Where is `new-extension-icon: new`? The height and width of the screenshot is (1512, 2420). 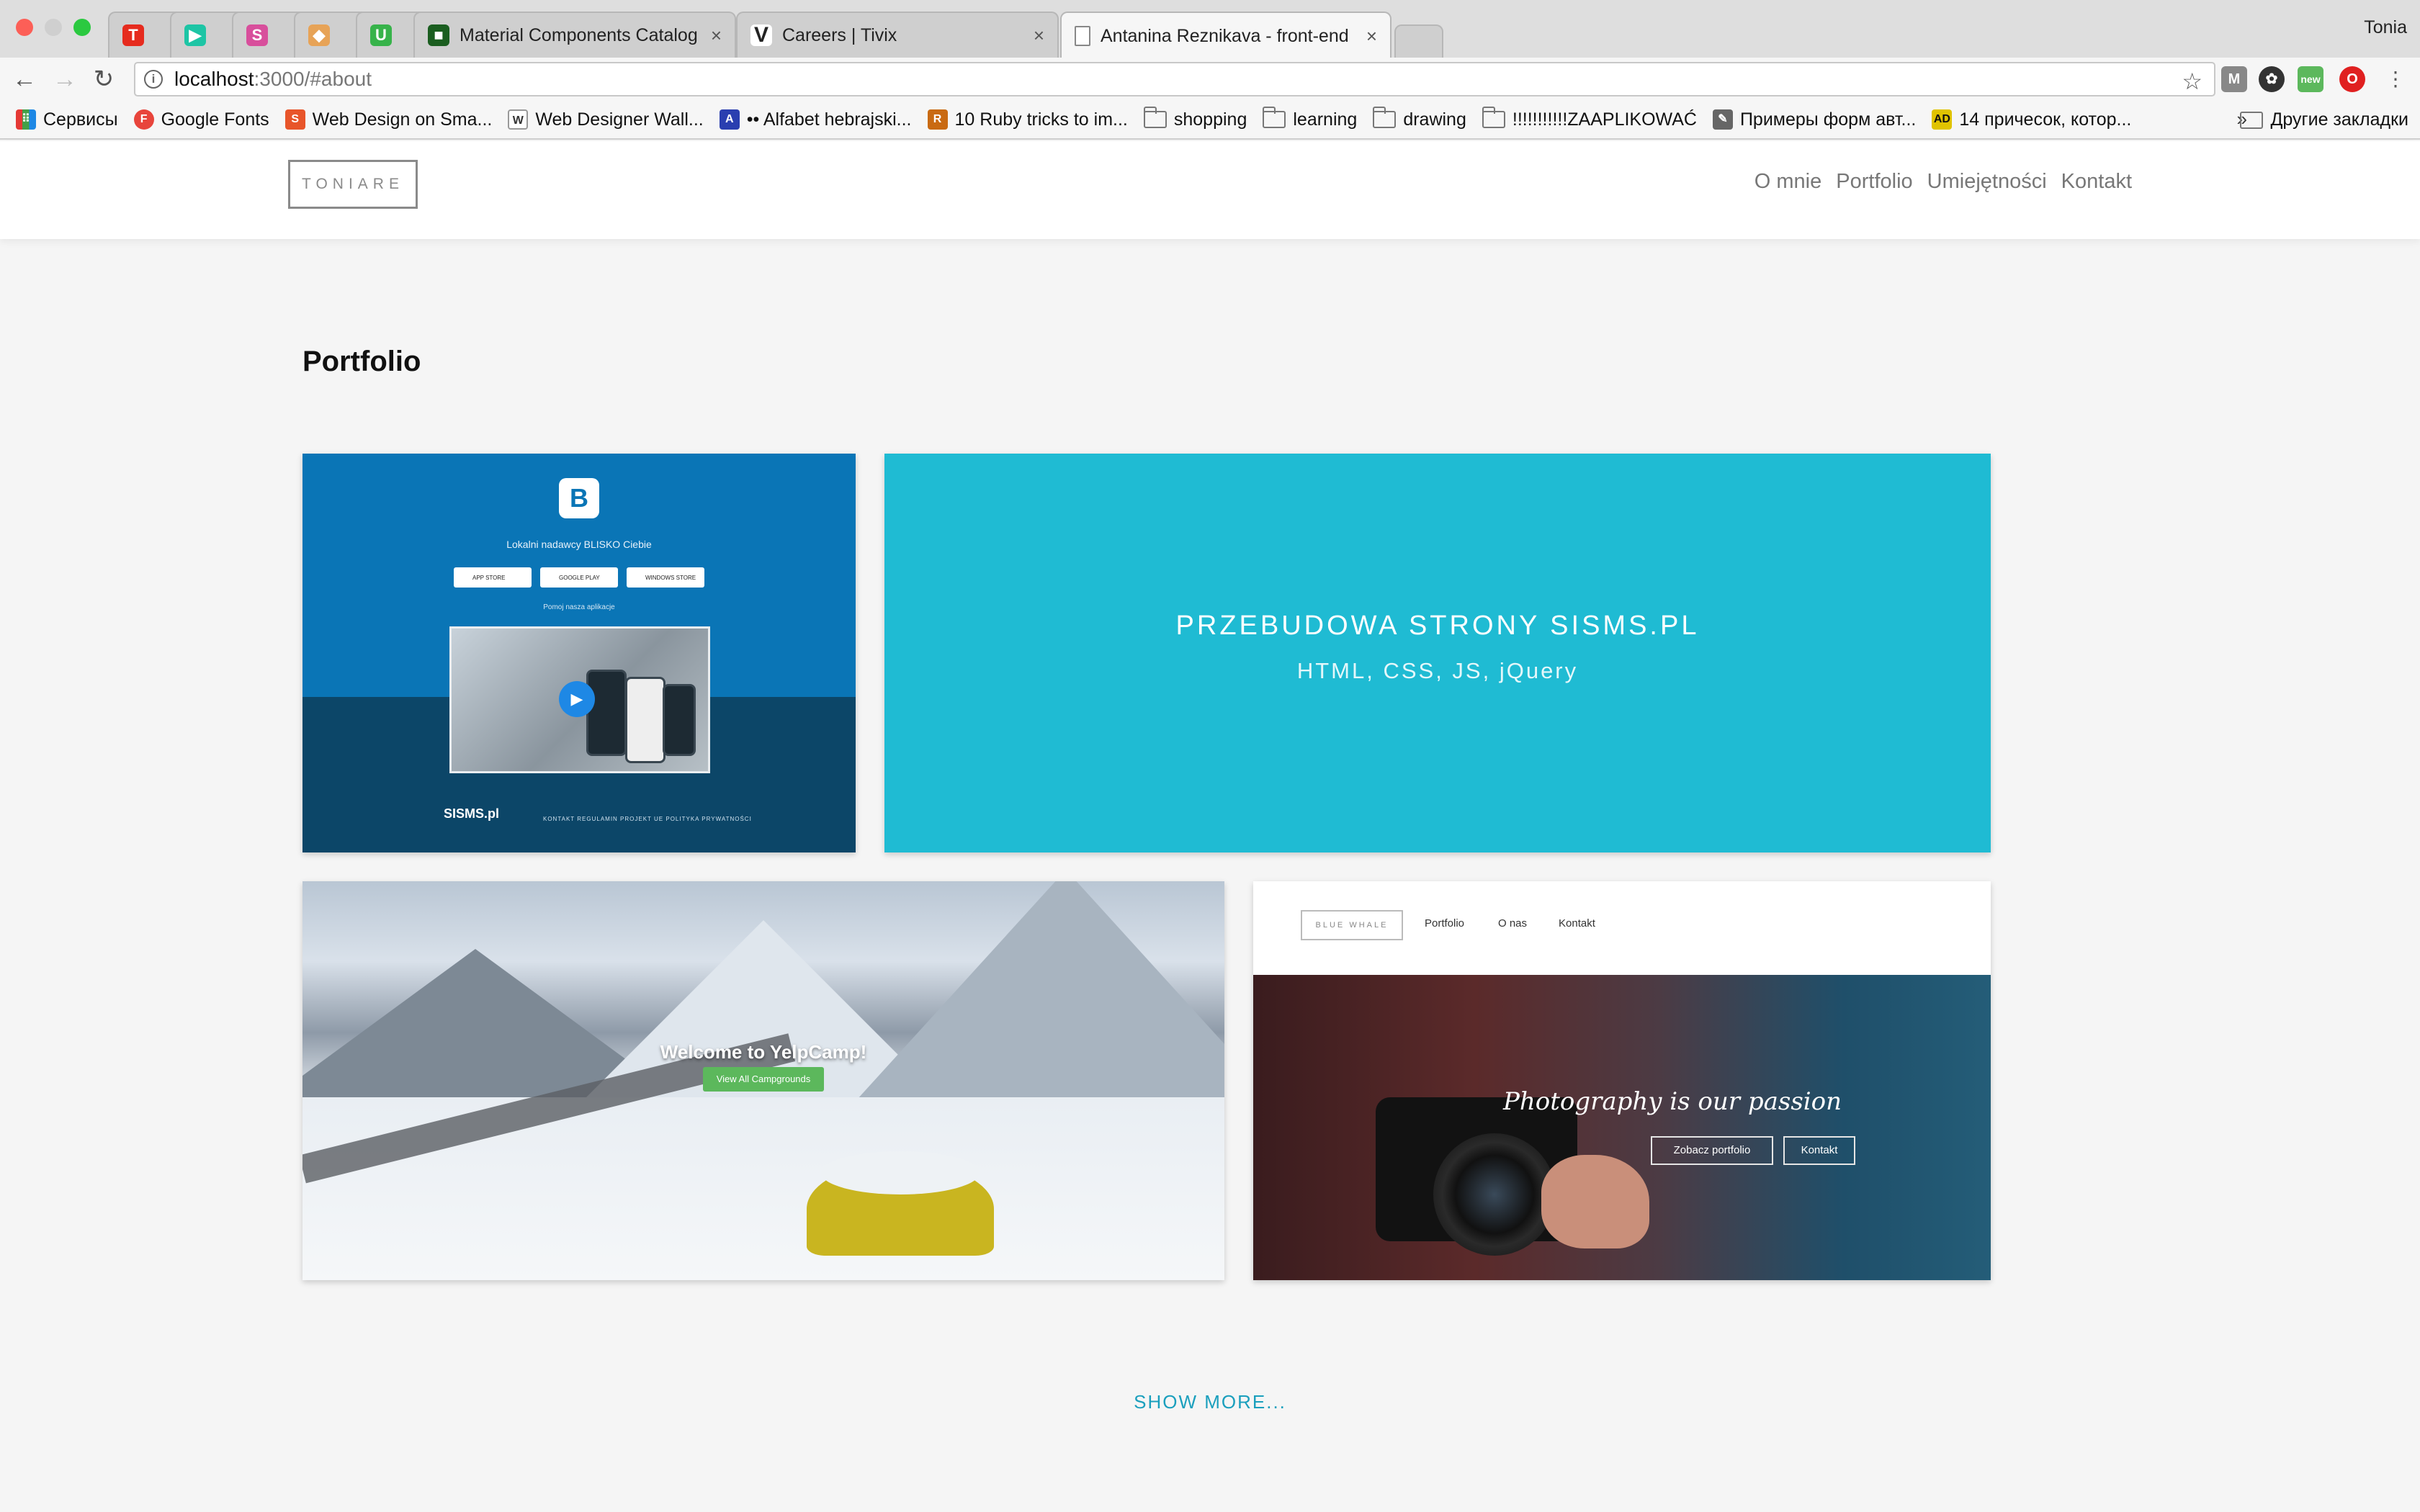 new-extension-icon: new is located at coordinates (2310, 79).